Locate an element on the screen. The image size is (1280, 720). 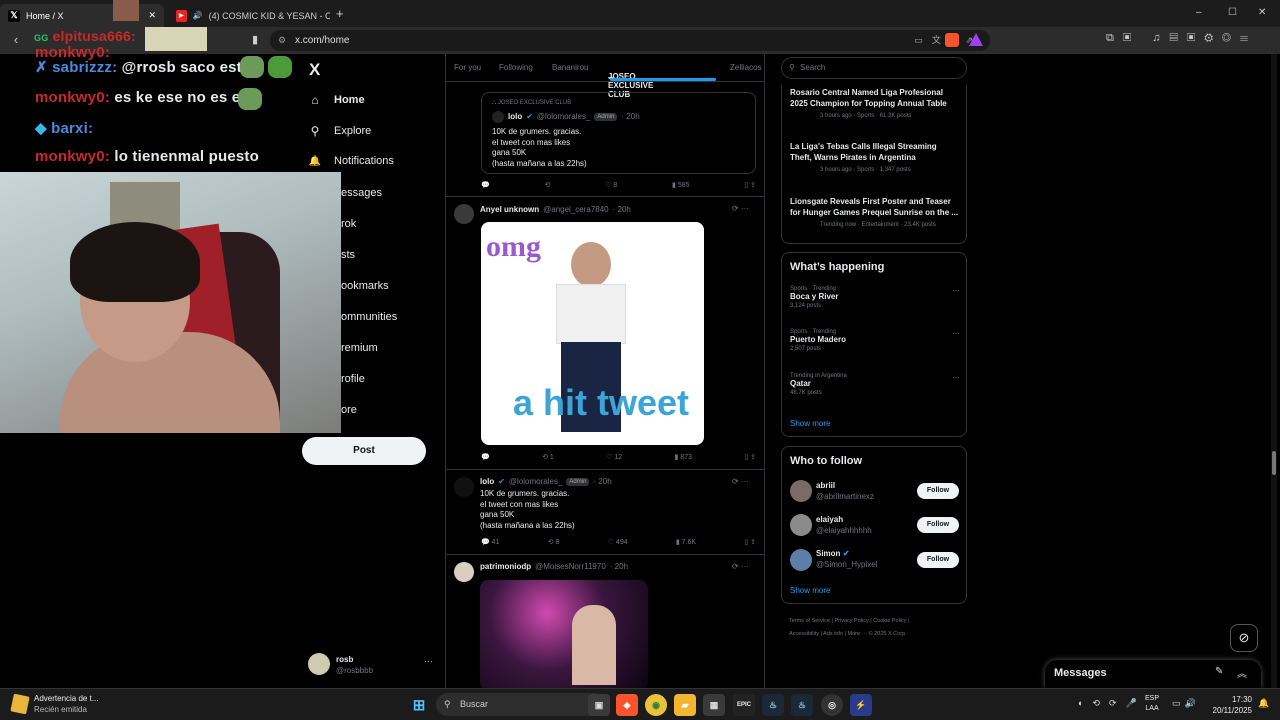
repost-icon: ⟲ 1 is located at coordinates (548, 457).